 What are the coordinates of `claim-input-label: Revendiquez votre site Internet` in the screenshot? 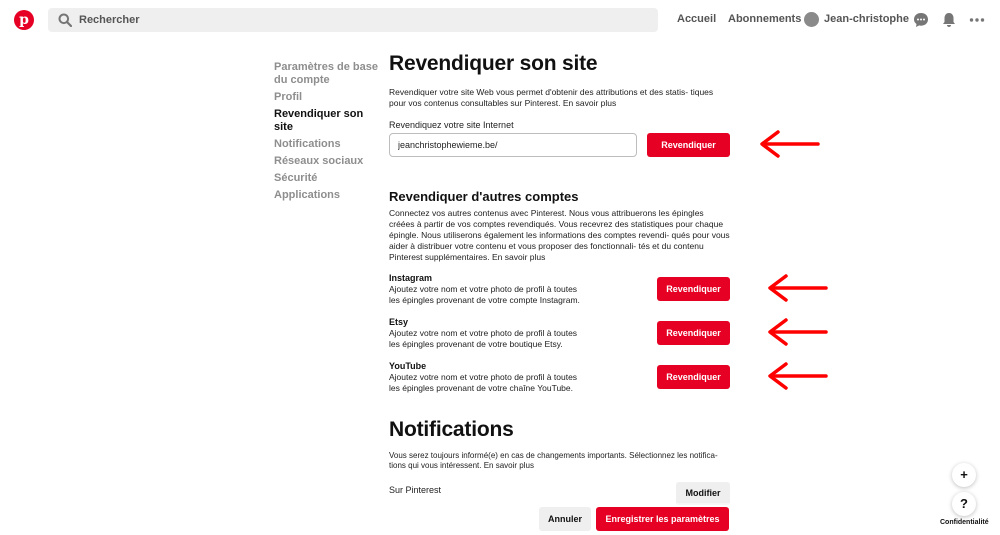 It's located at (451, 125).